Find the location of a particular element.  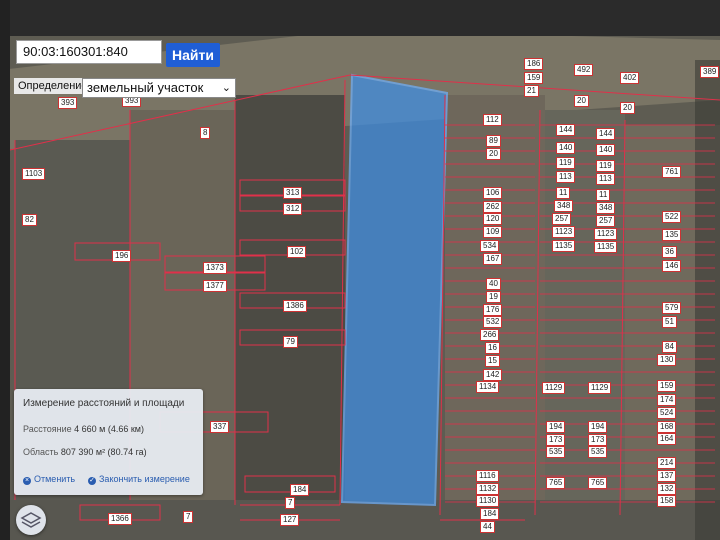

plot-label: 8 is located at coordinates (205, 133).